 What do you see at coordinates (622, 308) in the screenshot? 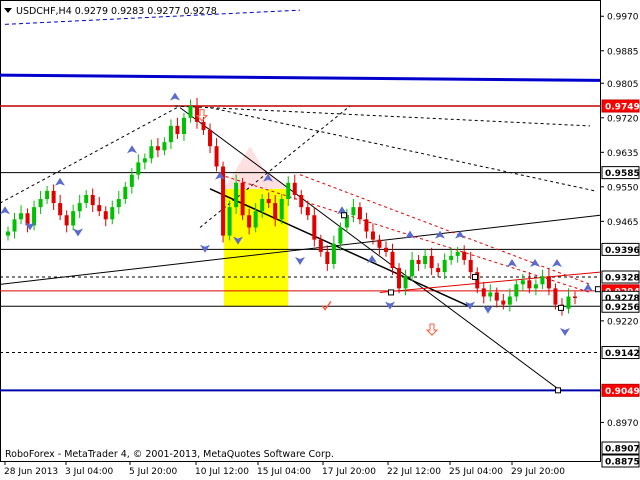
I see `price-level-label: 0.9256` at bounding box center [622, 308].